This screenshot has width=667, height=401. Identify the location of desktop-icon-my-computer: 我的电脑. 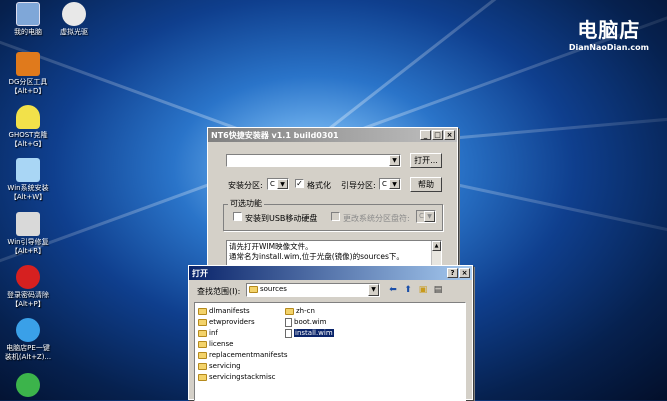
(28, 19).